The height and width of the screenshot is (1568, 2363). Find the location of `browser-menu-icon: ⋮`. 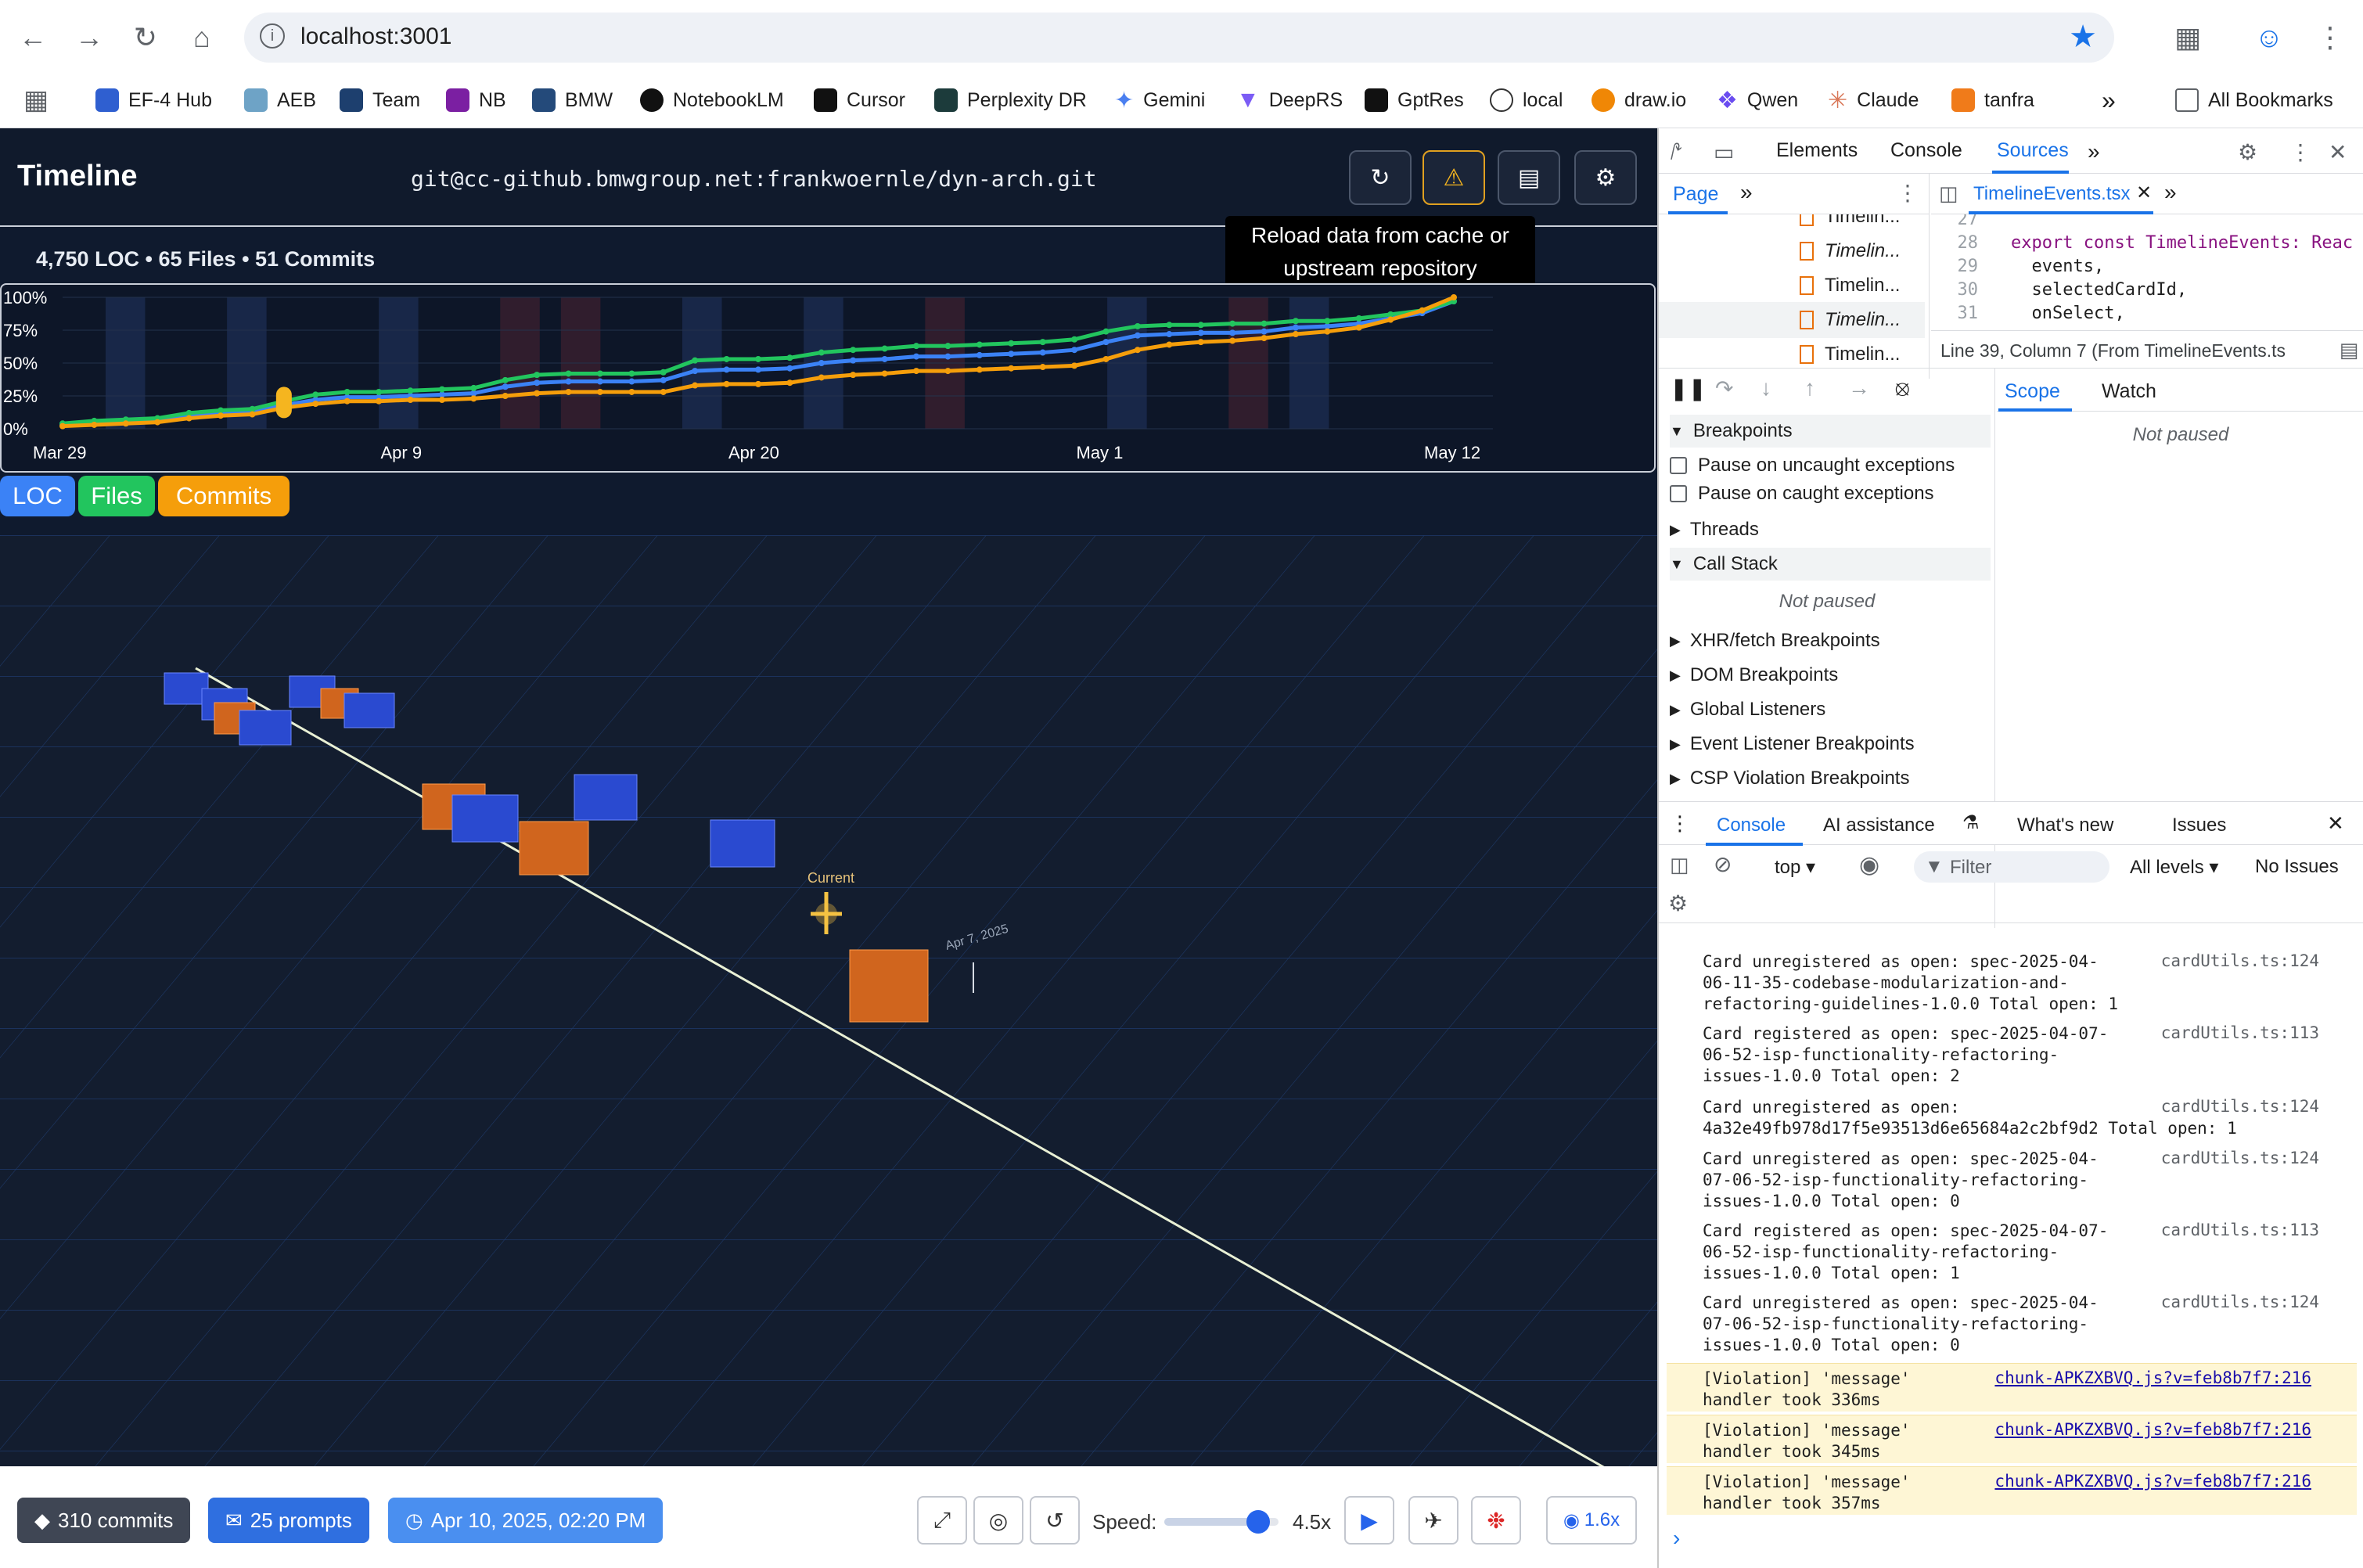

browser-menu-icon: ⋮ is located at coordinates (2330, 37).